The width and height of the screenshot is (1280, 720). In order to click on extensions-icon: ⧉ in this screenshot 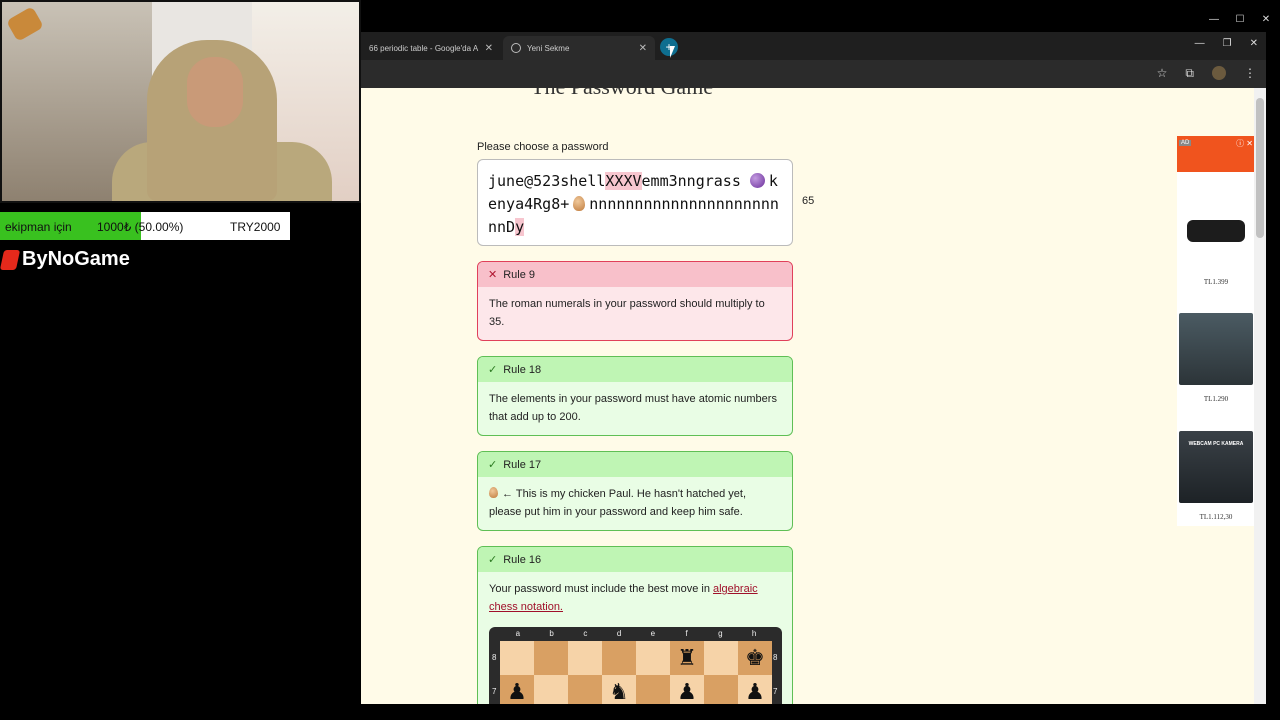, I will do `click(1189, 73)`.